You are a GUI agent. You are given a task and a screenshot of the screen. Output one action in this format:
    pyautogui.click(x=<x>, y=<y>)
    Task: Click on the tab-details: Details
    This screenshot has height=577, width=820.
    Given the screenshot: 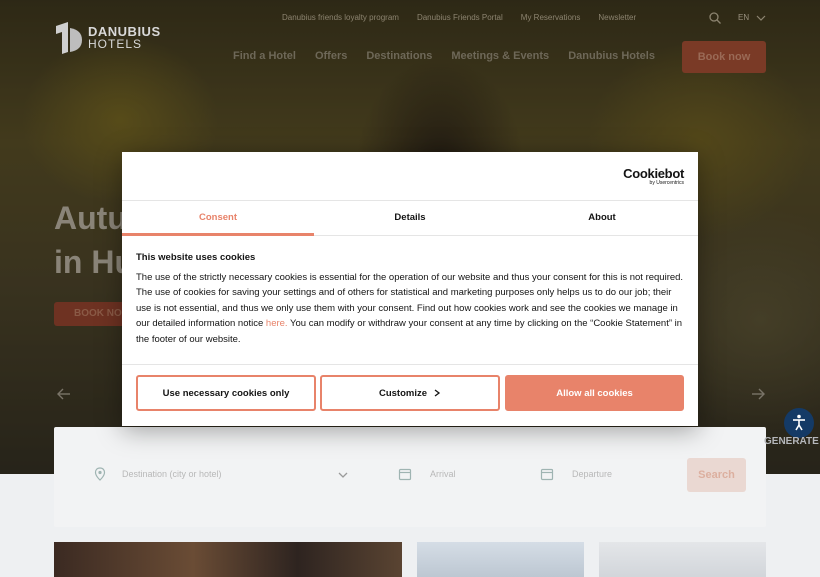 What is the action you would take?
    pyautogui.click(x=410, y=218)
    